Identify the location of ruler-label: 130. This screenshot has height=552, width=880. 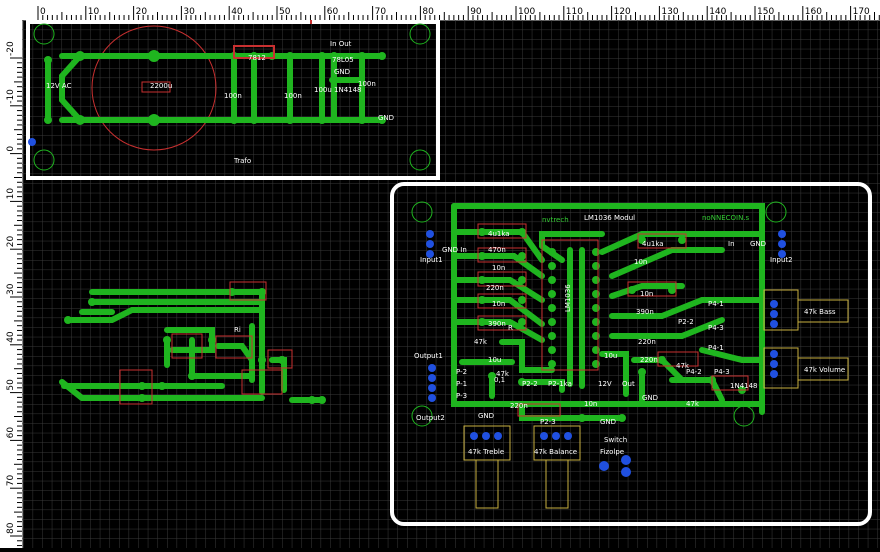
(669, 12).